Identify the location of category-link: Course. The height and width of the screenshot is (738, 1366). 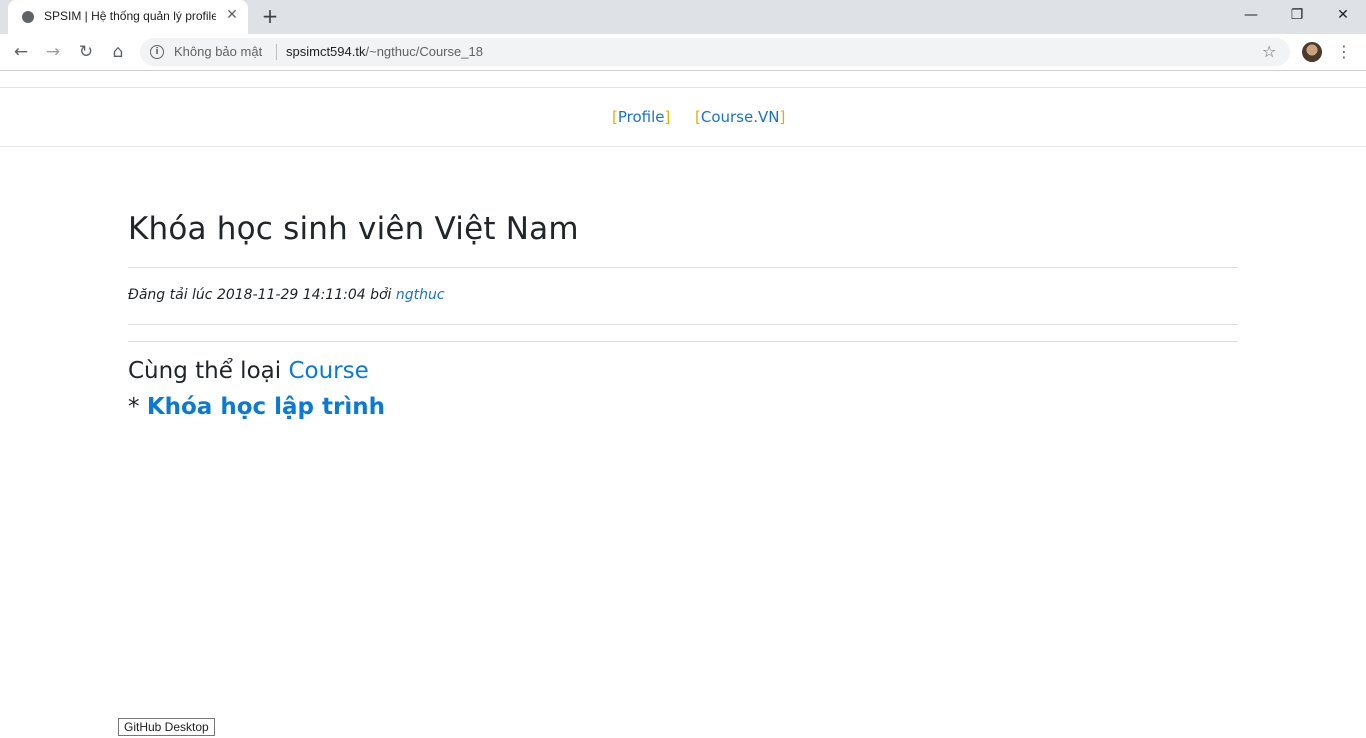
(328, 371).